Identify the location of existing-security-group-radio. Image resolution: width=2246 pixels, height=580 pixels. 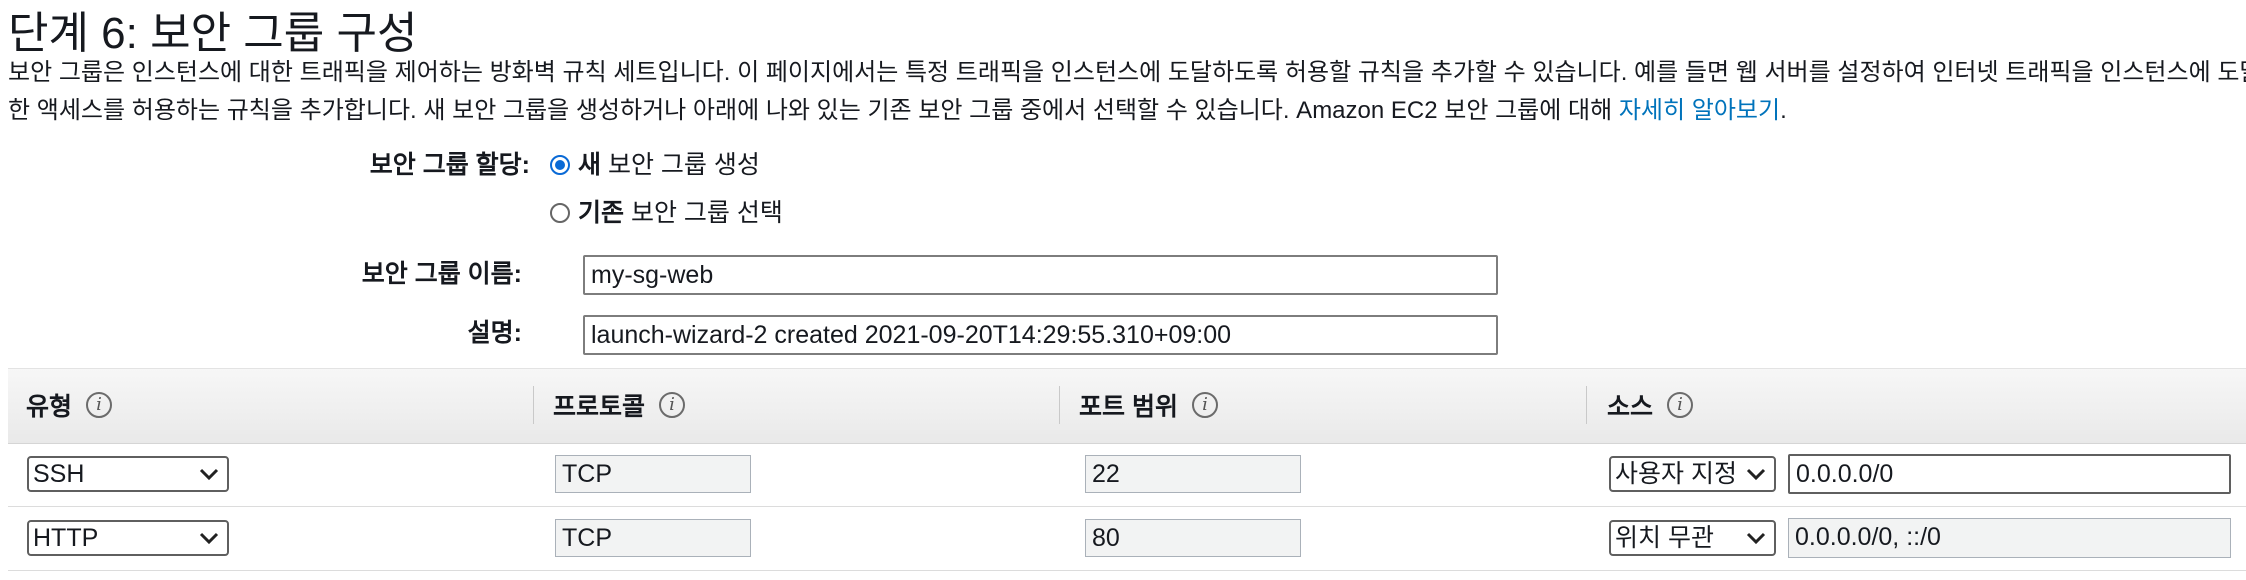
(560, 213).